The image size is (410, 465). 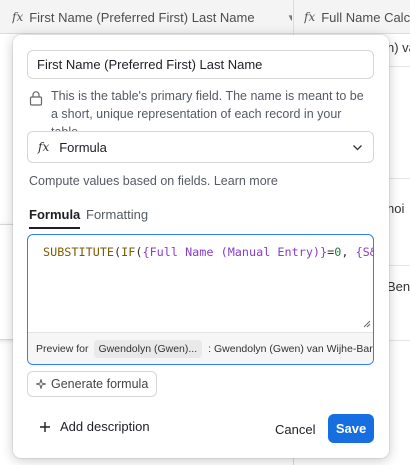 I want to click on lock-icon, so click(x=36, y=98).